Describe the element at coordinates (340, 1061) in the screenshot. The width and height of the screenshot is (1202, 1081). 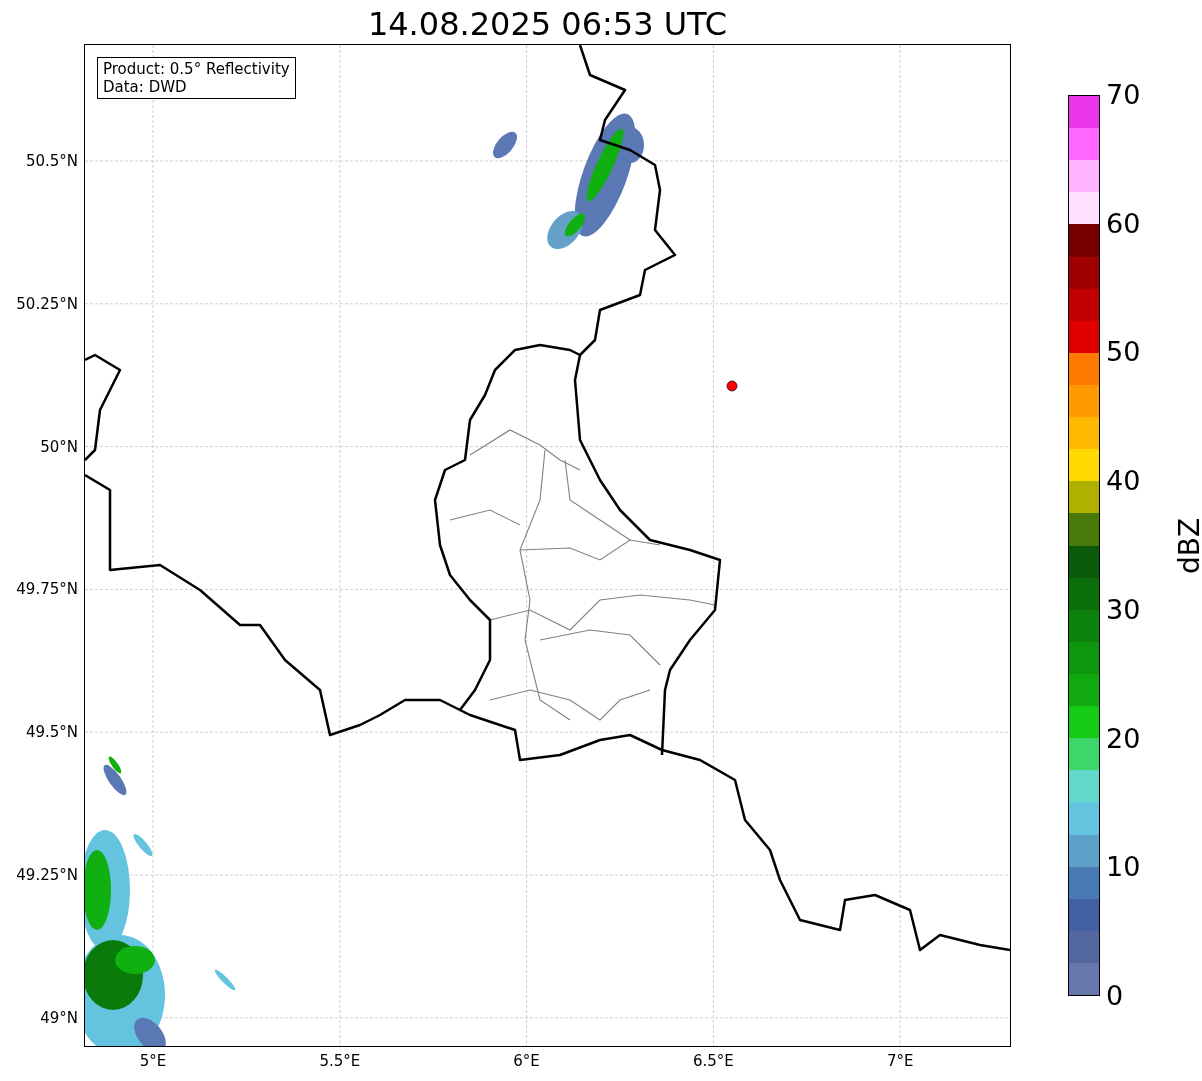
I see `axis-tick-label: 5.5°E` at that location.